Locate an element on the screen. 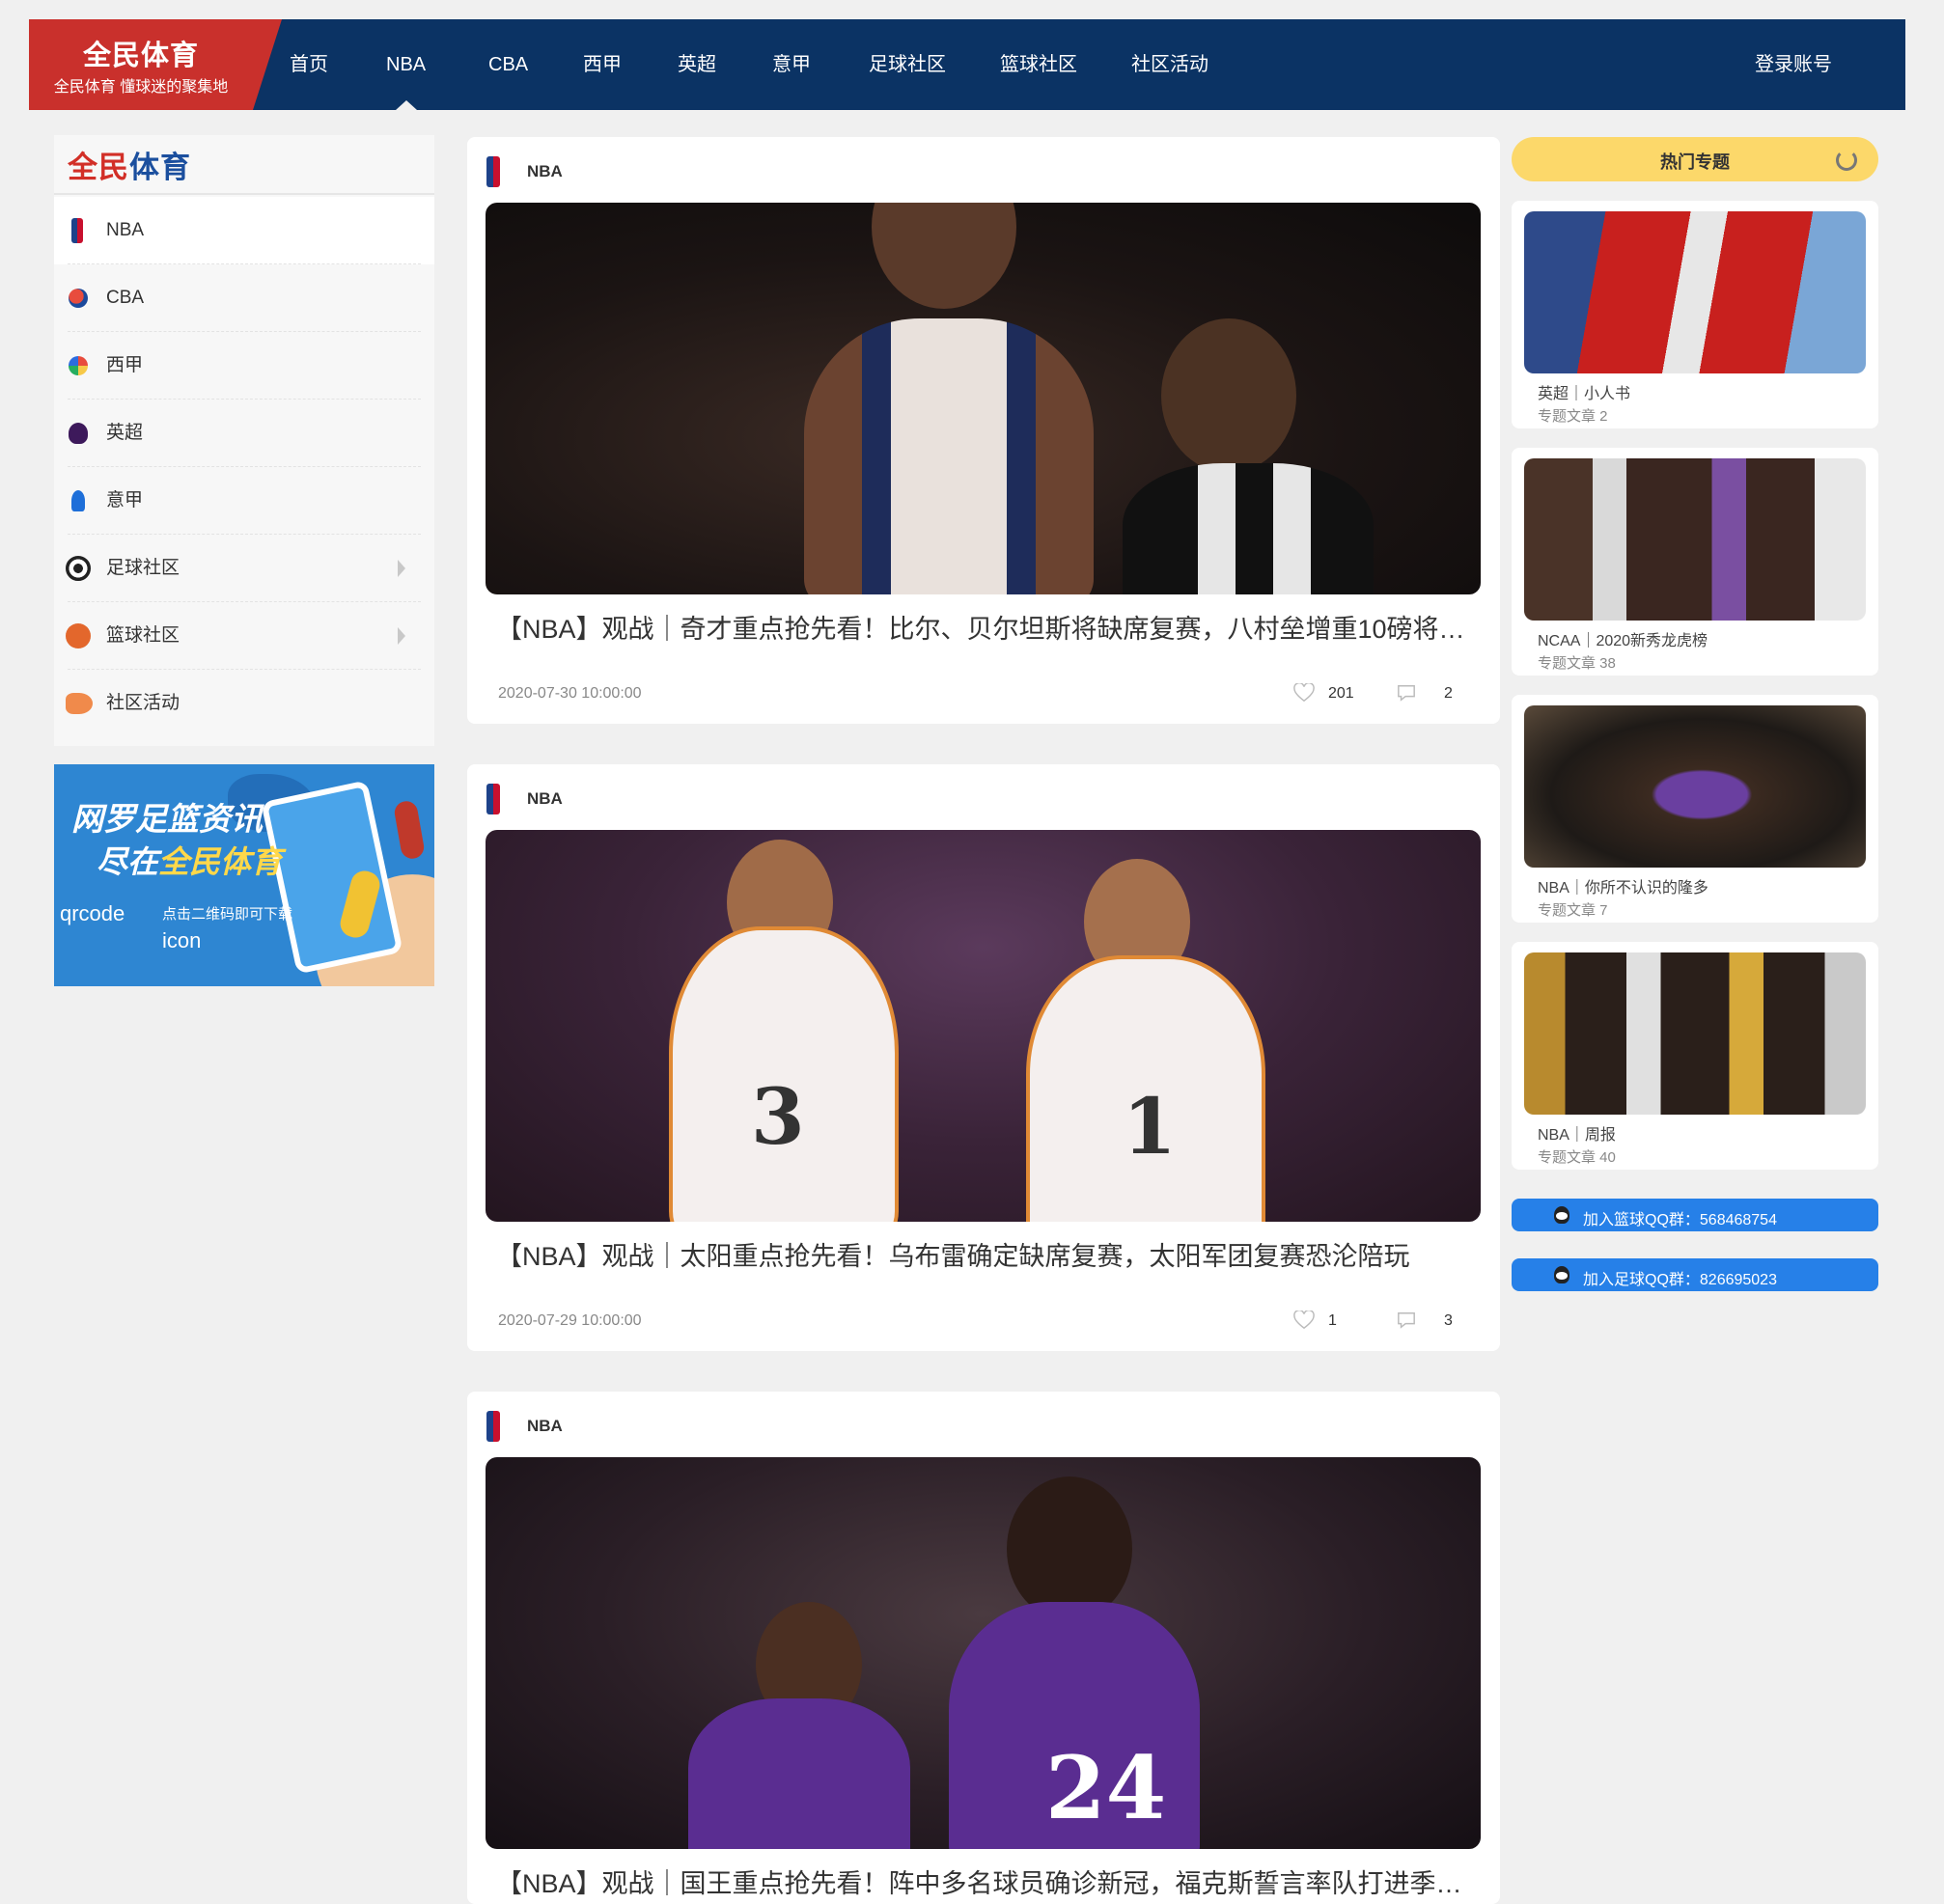 This screenshot has height=1904, width=1944. player-head is located at coordinates (1069, 1549).